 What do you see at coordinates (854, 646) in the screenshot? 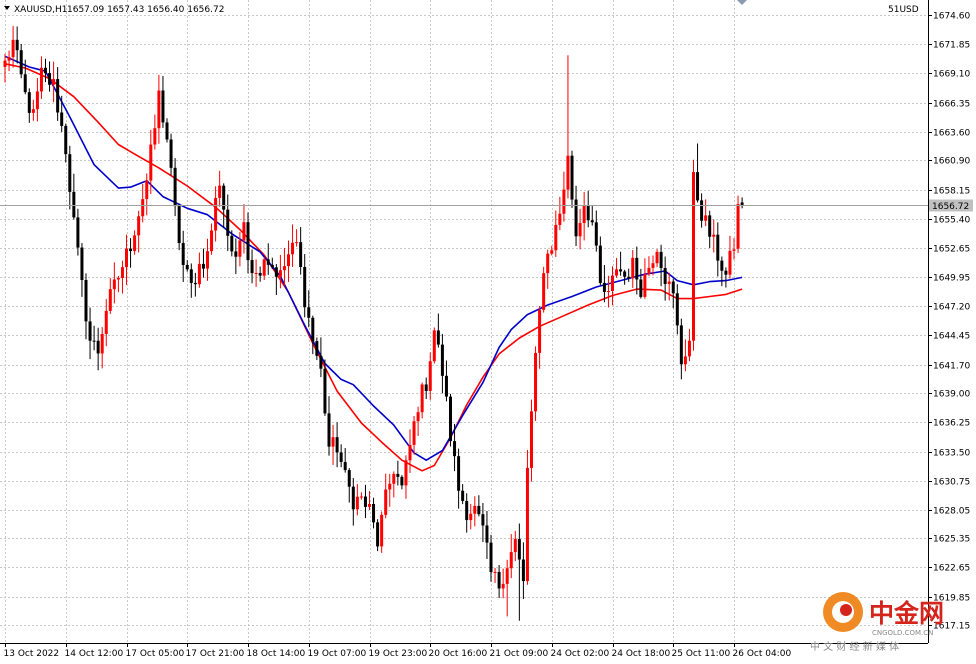
I see `watermark-tagline: 中 文 财 经 新 媒 体` at bounding box center [854, 646].